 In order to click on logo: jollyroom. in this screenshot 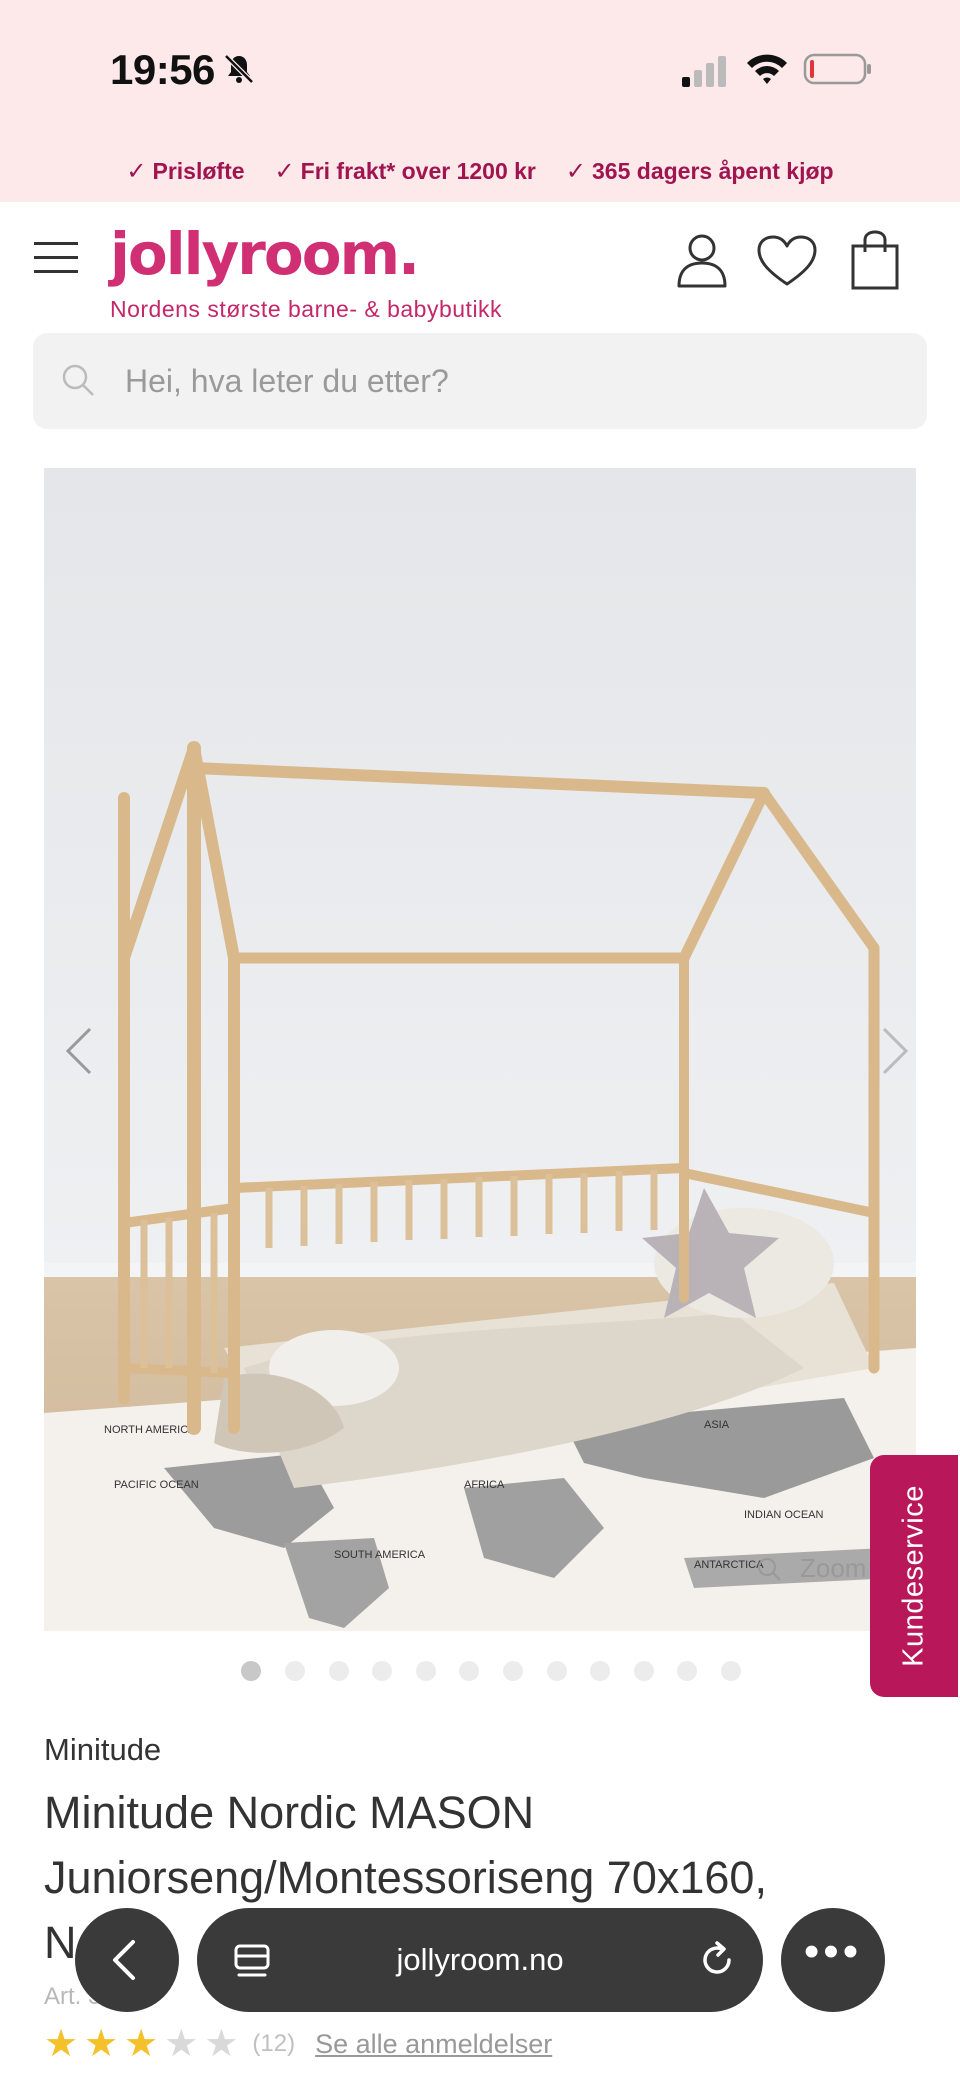, I will do `click(265, 254)`.